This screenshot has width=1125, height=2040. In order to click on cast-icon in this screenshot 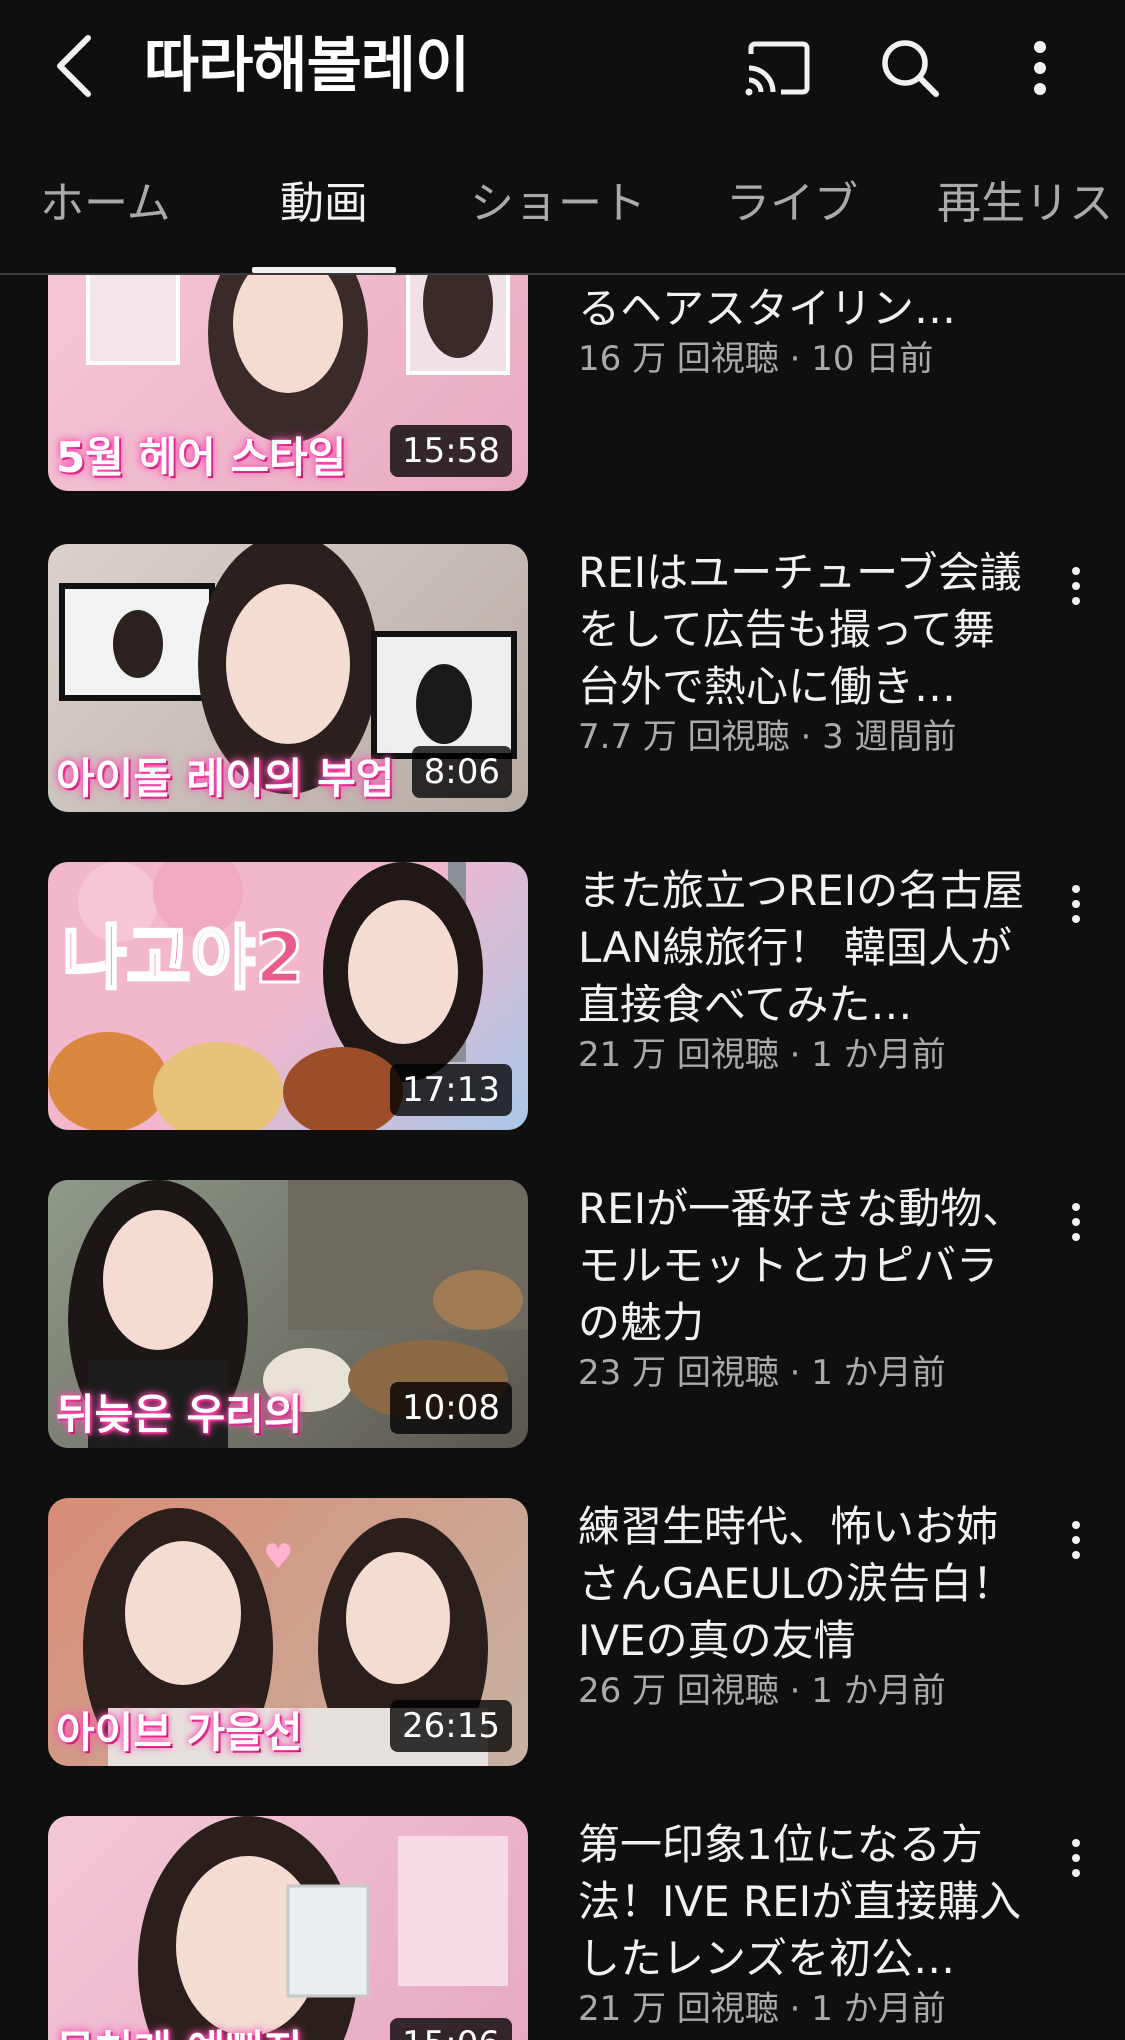, I will do `click(777, 68)`.